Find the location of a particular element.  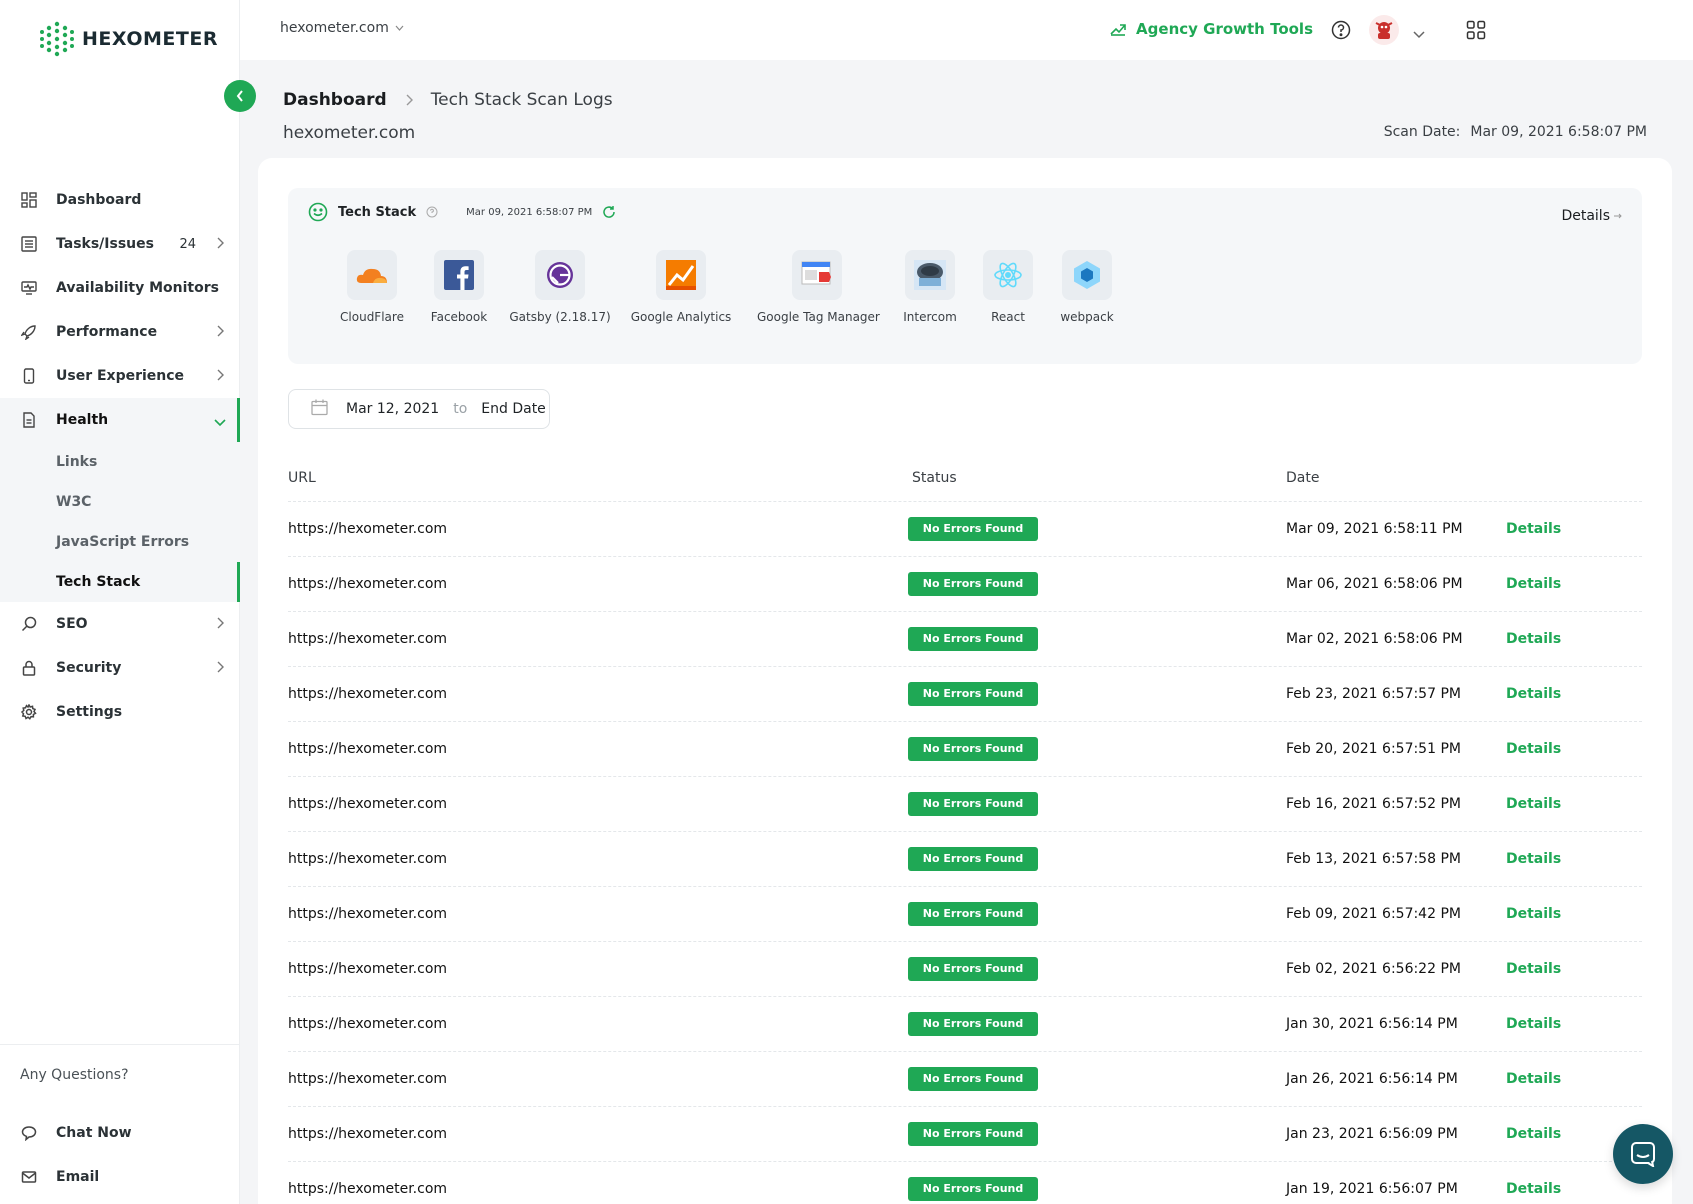

tool-gatsby: Gatsby (2.18.17) is located at coordinates (560, 287).